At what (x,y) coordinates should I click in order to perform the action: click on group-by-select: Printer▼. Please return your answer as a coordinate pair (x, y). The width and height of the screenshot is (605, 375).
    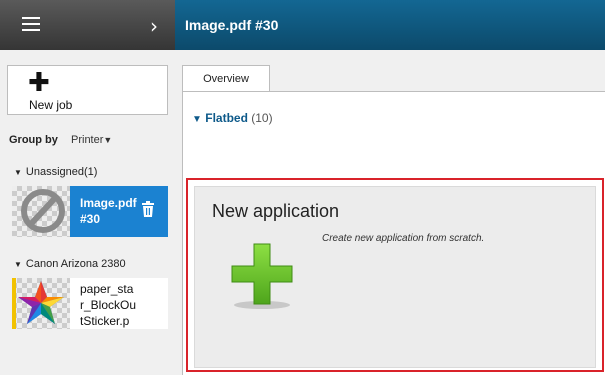
    Looking at the image, I should click on (91, 140).